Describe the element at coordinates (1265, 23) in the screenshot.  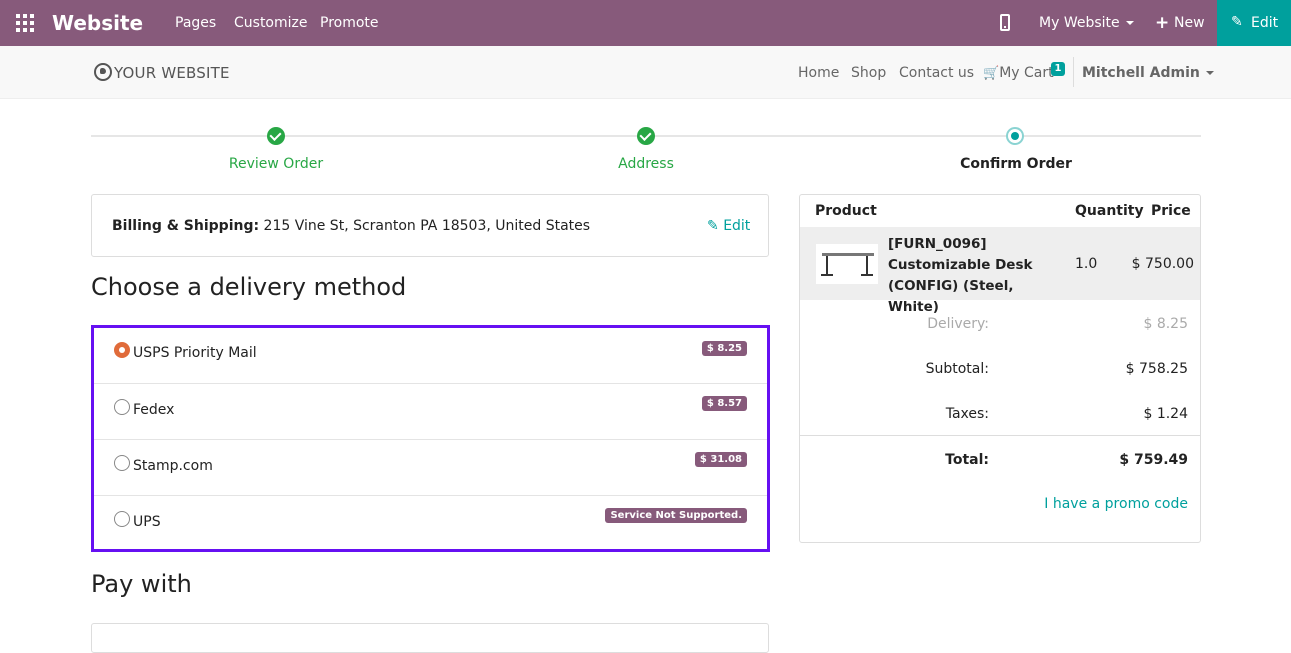
I see `edit-button-label: Edit` at that location.